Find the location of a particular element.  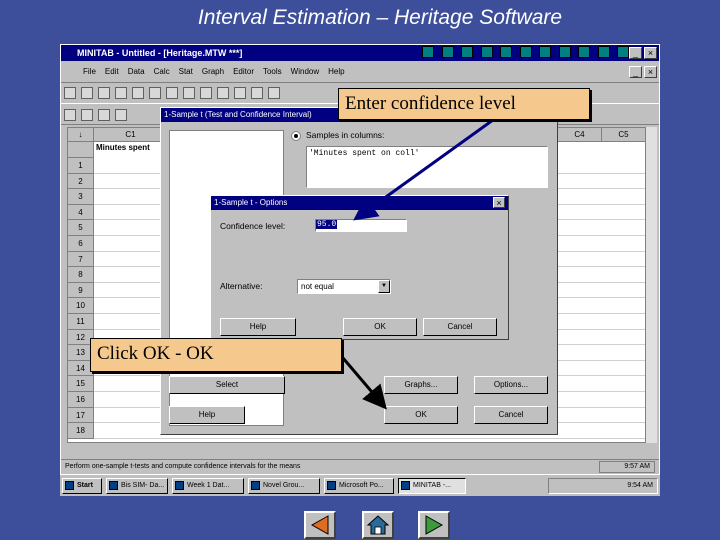

callout-confidence: Enter confidence level is located at coordinates (464, 104).